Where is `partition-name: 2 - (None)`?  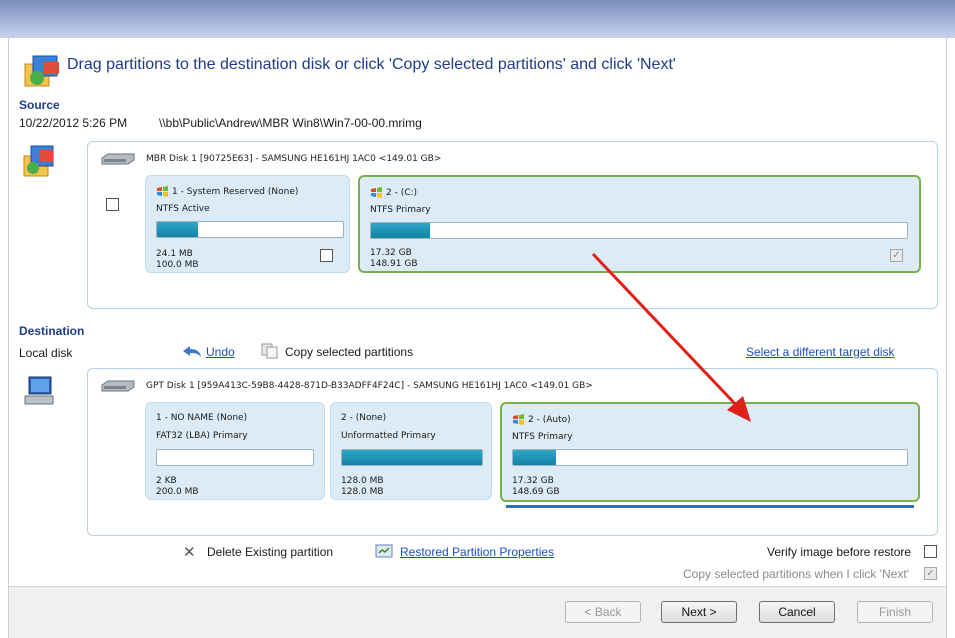
partition-name: 2 - (None) is located at coordinates (364, 418).